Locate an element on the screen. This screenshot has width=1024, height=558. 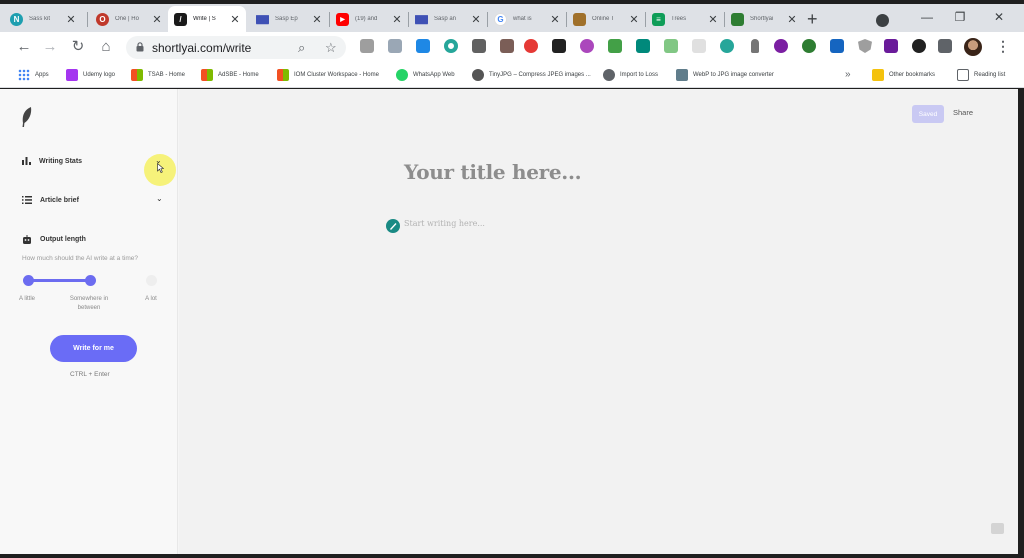
reload-icon: ↻ is located at coordinates (78, 47).